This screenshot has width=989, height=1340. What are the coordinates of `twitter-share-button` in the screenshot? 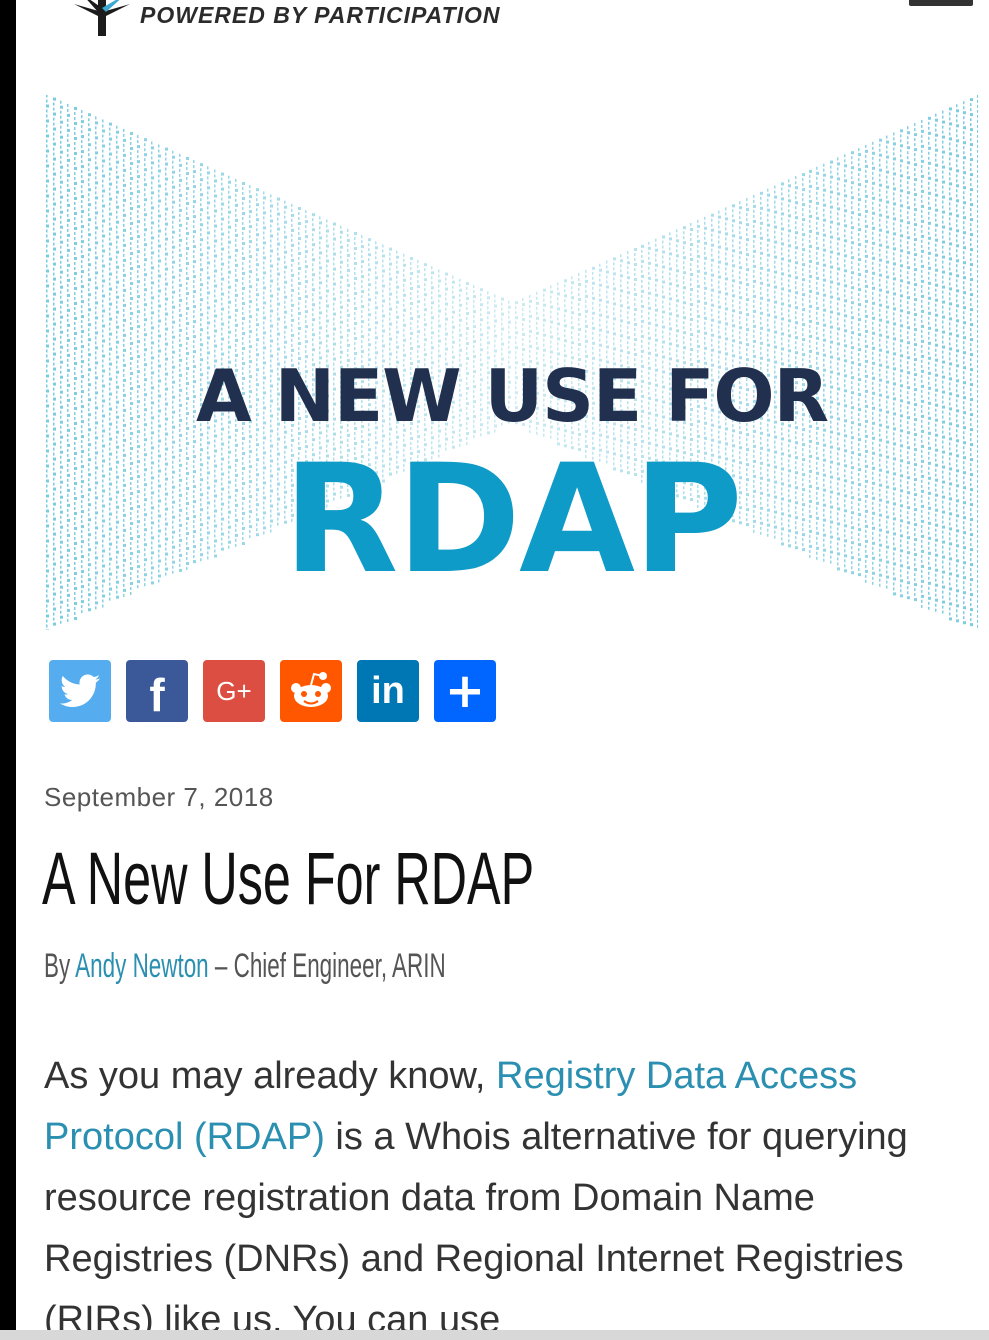 It's located at (80, 691).